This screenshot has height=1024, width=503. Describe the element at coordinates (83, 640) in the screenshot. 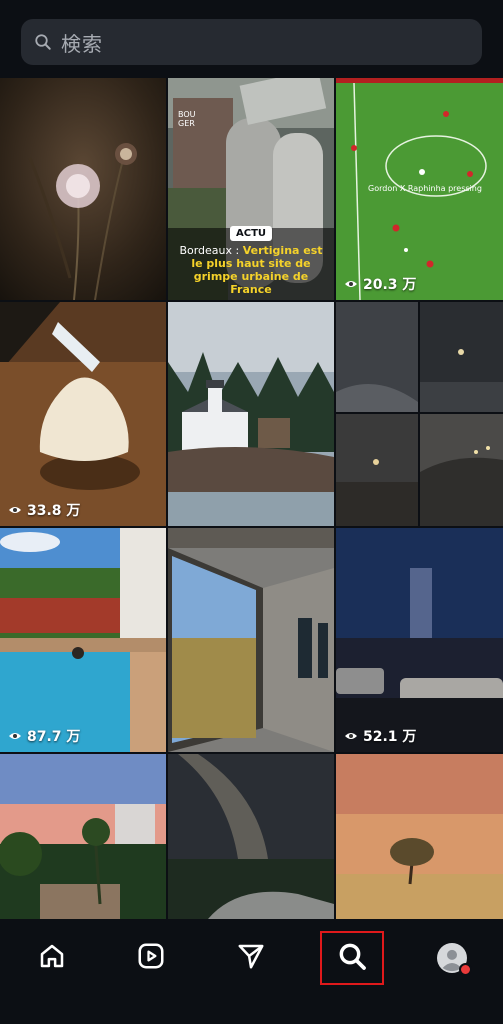

I see `grid-tile-pool: 87.7 万` at that location.